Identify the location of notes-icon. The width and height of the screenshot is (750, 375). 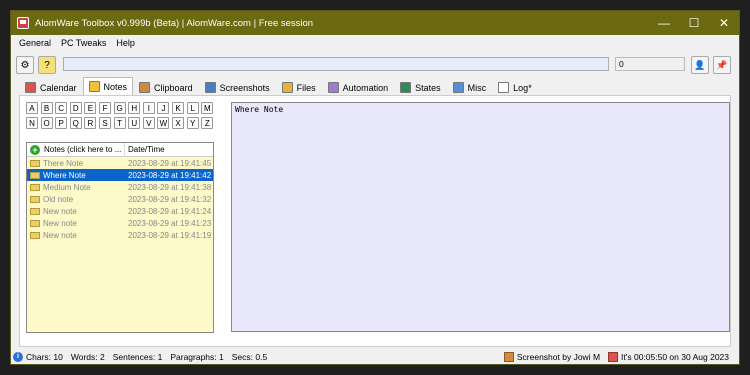
(94, 86).